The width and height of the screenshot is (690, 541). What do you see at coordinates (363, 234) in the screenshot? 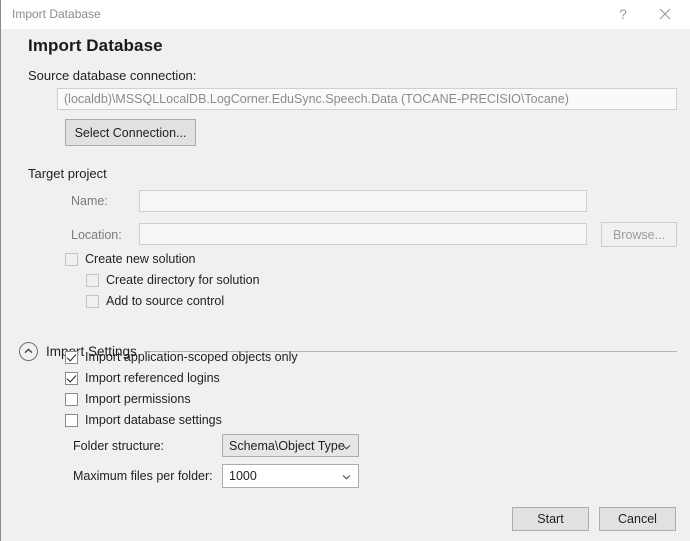
I see `location-input` at bounding box center [363, 234].